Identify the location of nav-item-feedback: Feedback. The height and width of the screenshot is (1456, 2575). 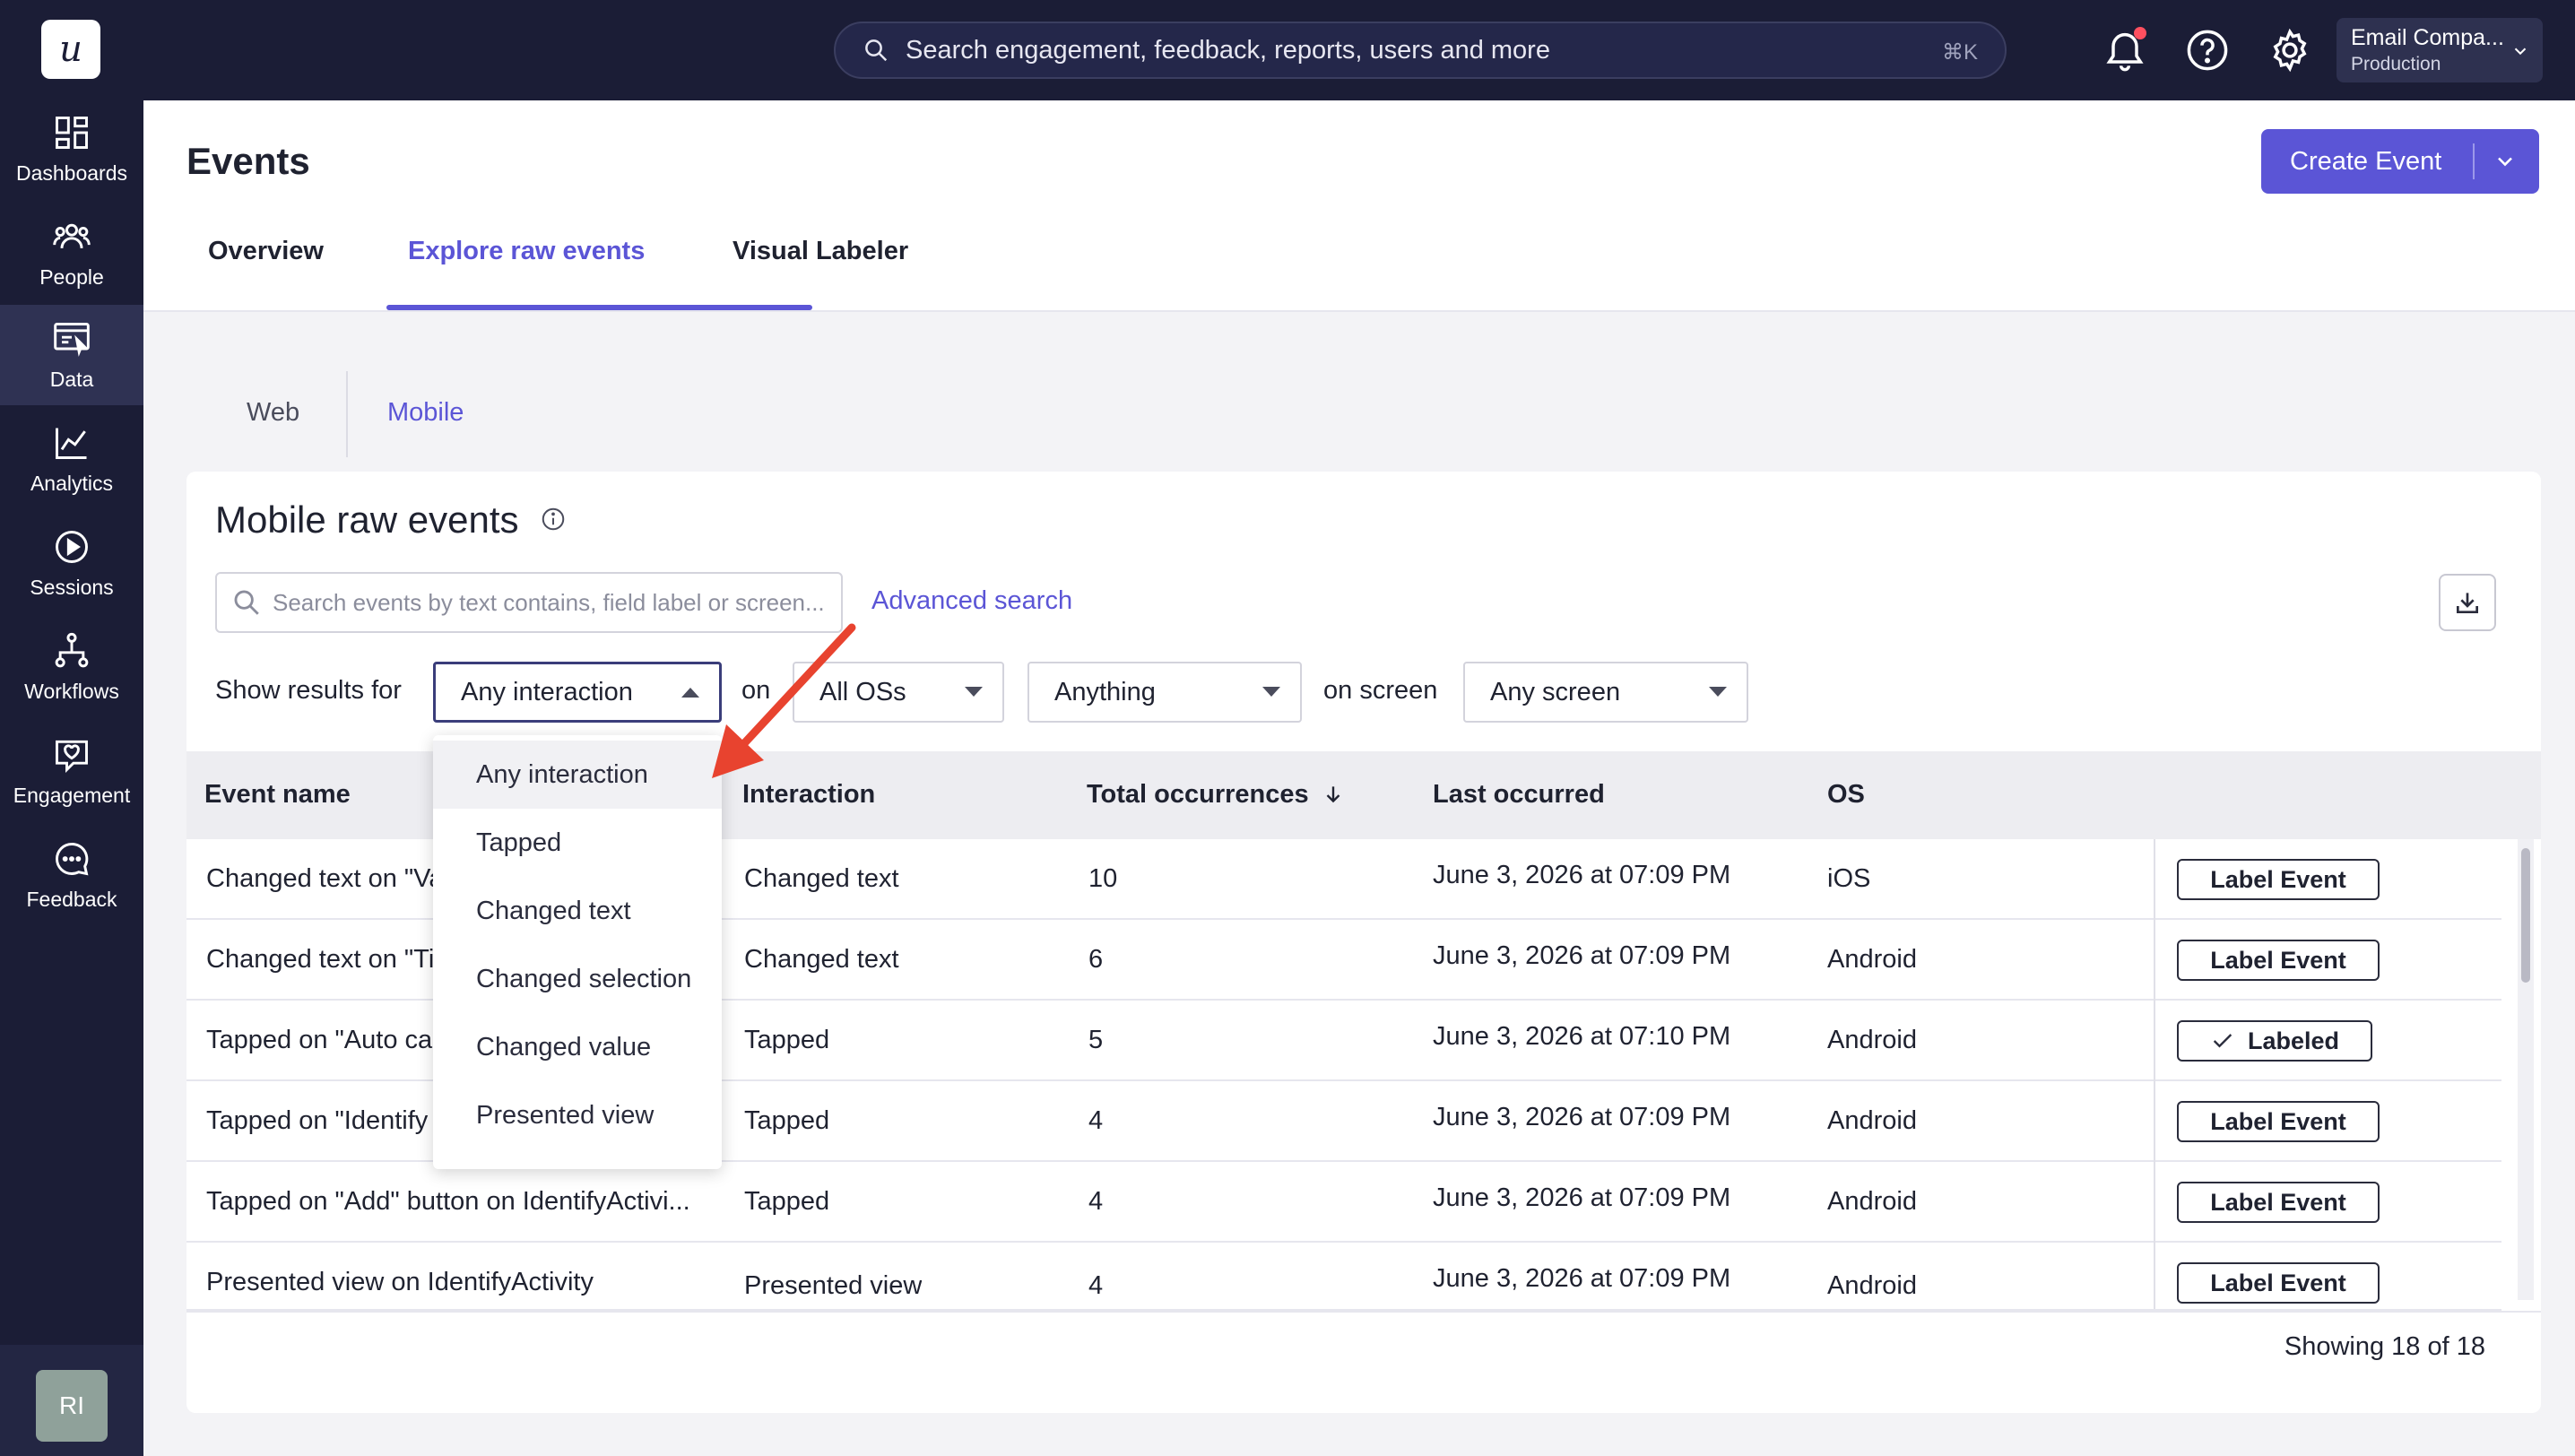
(71, 875).